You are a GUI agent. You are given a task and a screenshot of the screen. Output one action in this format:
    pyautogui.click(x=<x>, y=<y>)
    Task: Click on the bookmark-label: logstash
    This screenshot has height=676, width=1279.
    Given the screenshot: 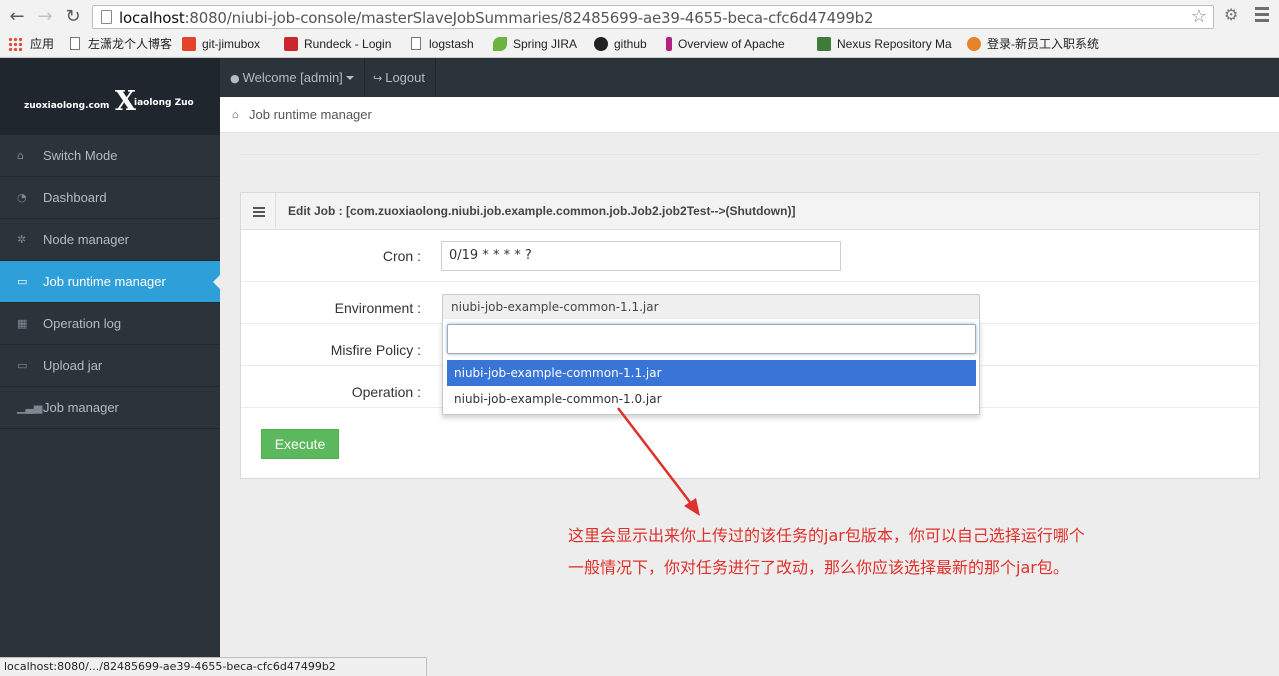 What is the action you would take?
    pyautogui.click(x=451, y=44)
    